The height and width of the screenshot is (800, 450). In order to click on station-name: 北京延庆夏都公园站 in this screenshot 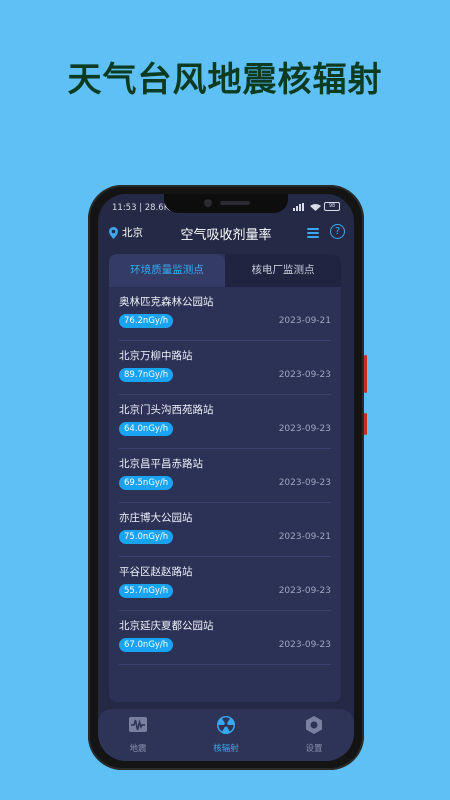, I will do `click(166, 626)`.